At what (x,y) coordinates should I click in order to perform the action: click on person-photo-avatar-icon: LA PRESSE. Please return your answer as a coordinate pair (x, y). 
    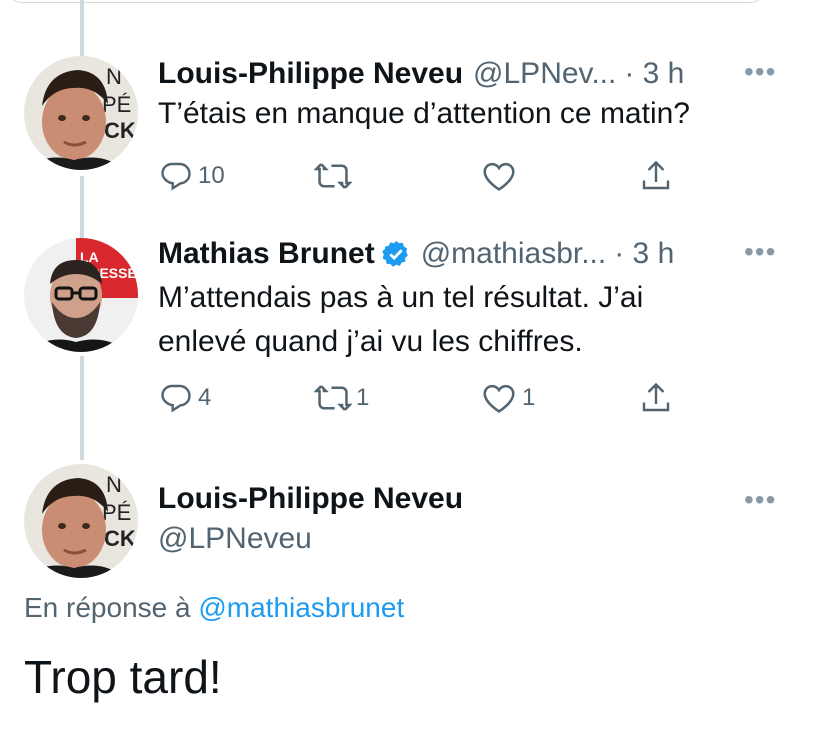
    Looking at the image, I should click on (81, 295).